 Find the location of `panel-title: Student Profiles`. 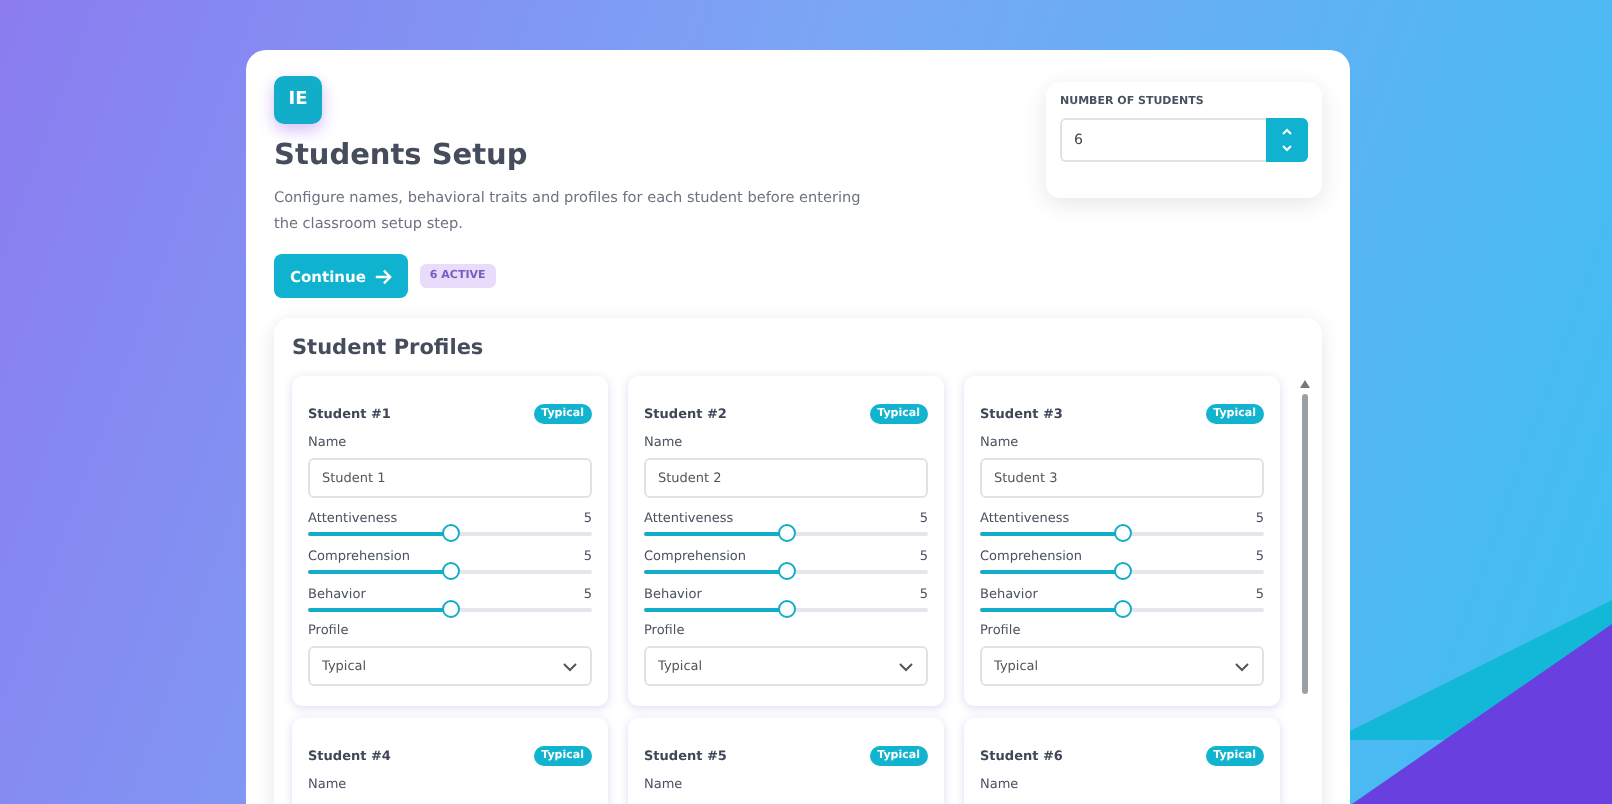

panel-title: Student Profiles is located at coordinates (389, 348).